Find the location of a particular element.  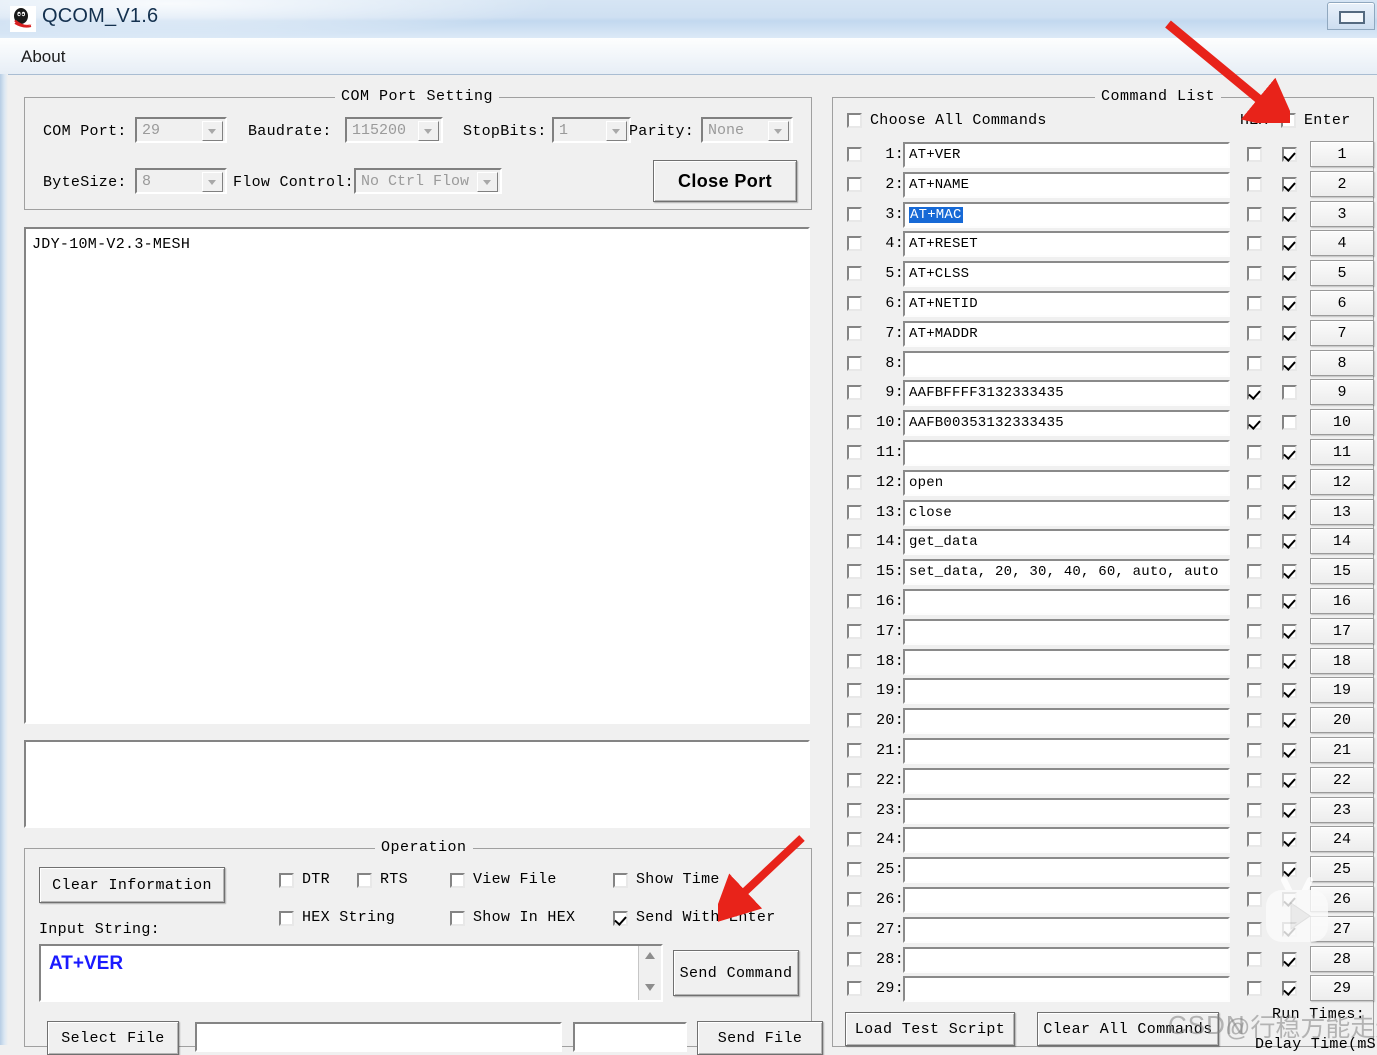

bytesize-select: 8 is located at coordinates (181, 181).